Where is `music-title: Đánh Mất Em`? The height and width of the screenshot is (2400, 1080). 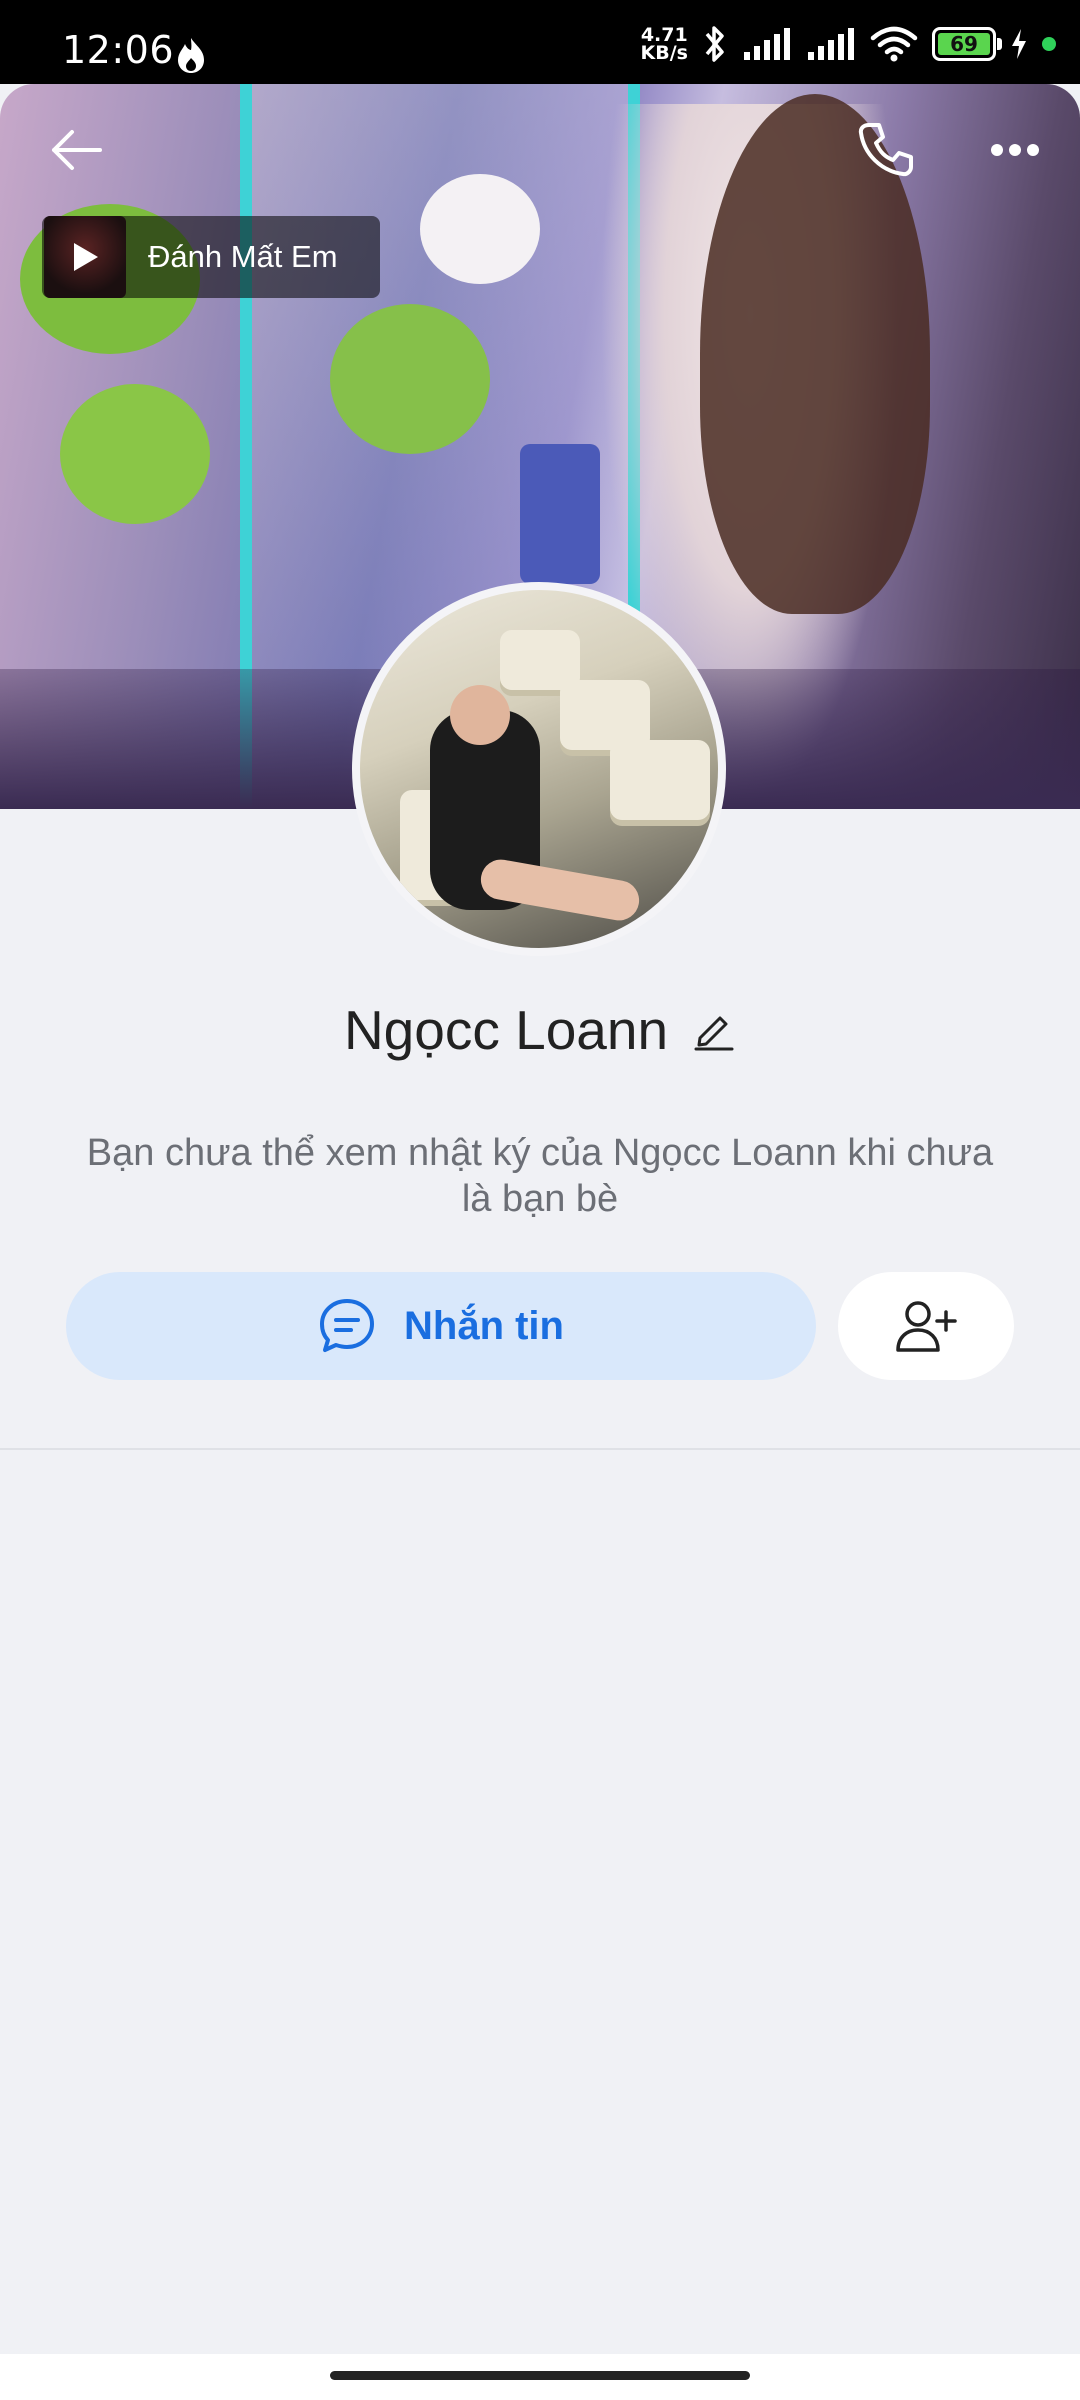
music-title: Đánh Mất Em is located at coordinates (243, 256).